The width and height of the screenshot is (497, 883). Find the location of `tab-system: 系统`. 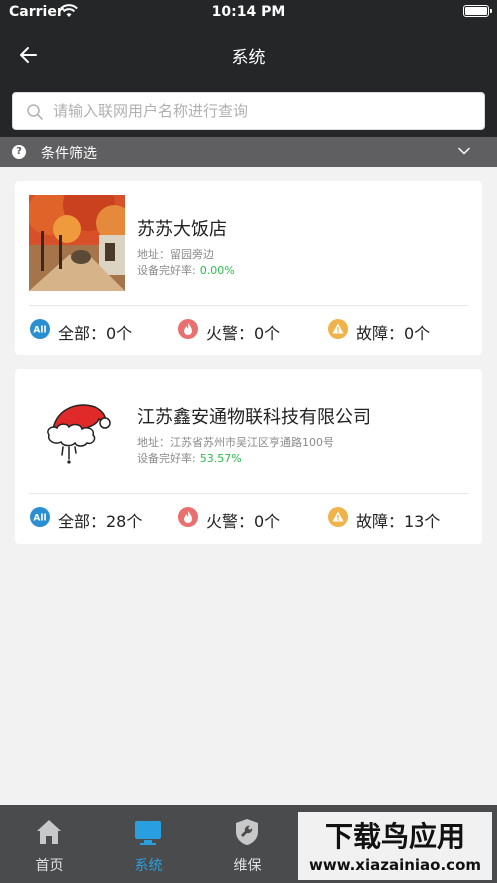

tab-system: 系统 is located at coordinates (148, 844).